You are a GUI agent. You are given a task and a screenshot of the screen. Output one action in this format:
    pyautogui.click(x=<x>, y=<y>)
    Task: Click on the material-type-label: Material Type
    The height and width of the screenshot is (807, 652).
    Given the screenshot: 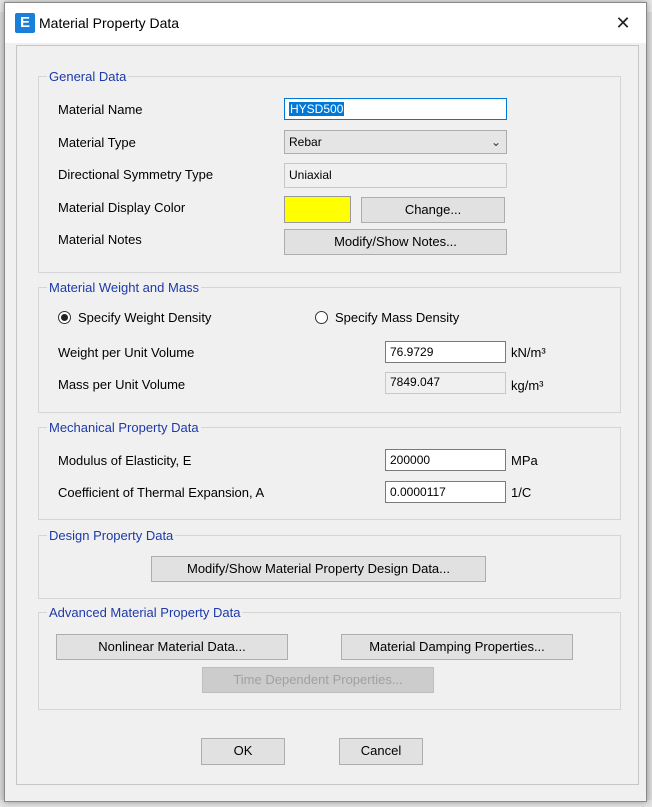 What is the action you would take?
    pyautogui.click(x=97, y=142)
    